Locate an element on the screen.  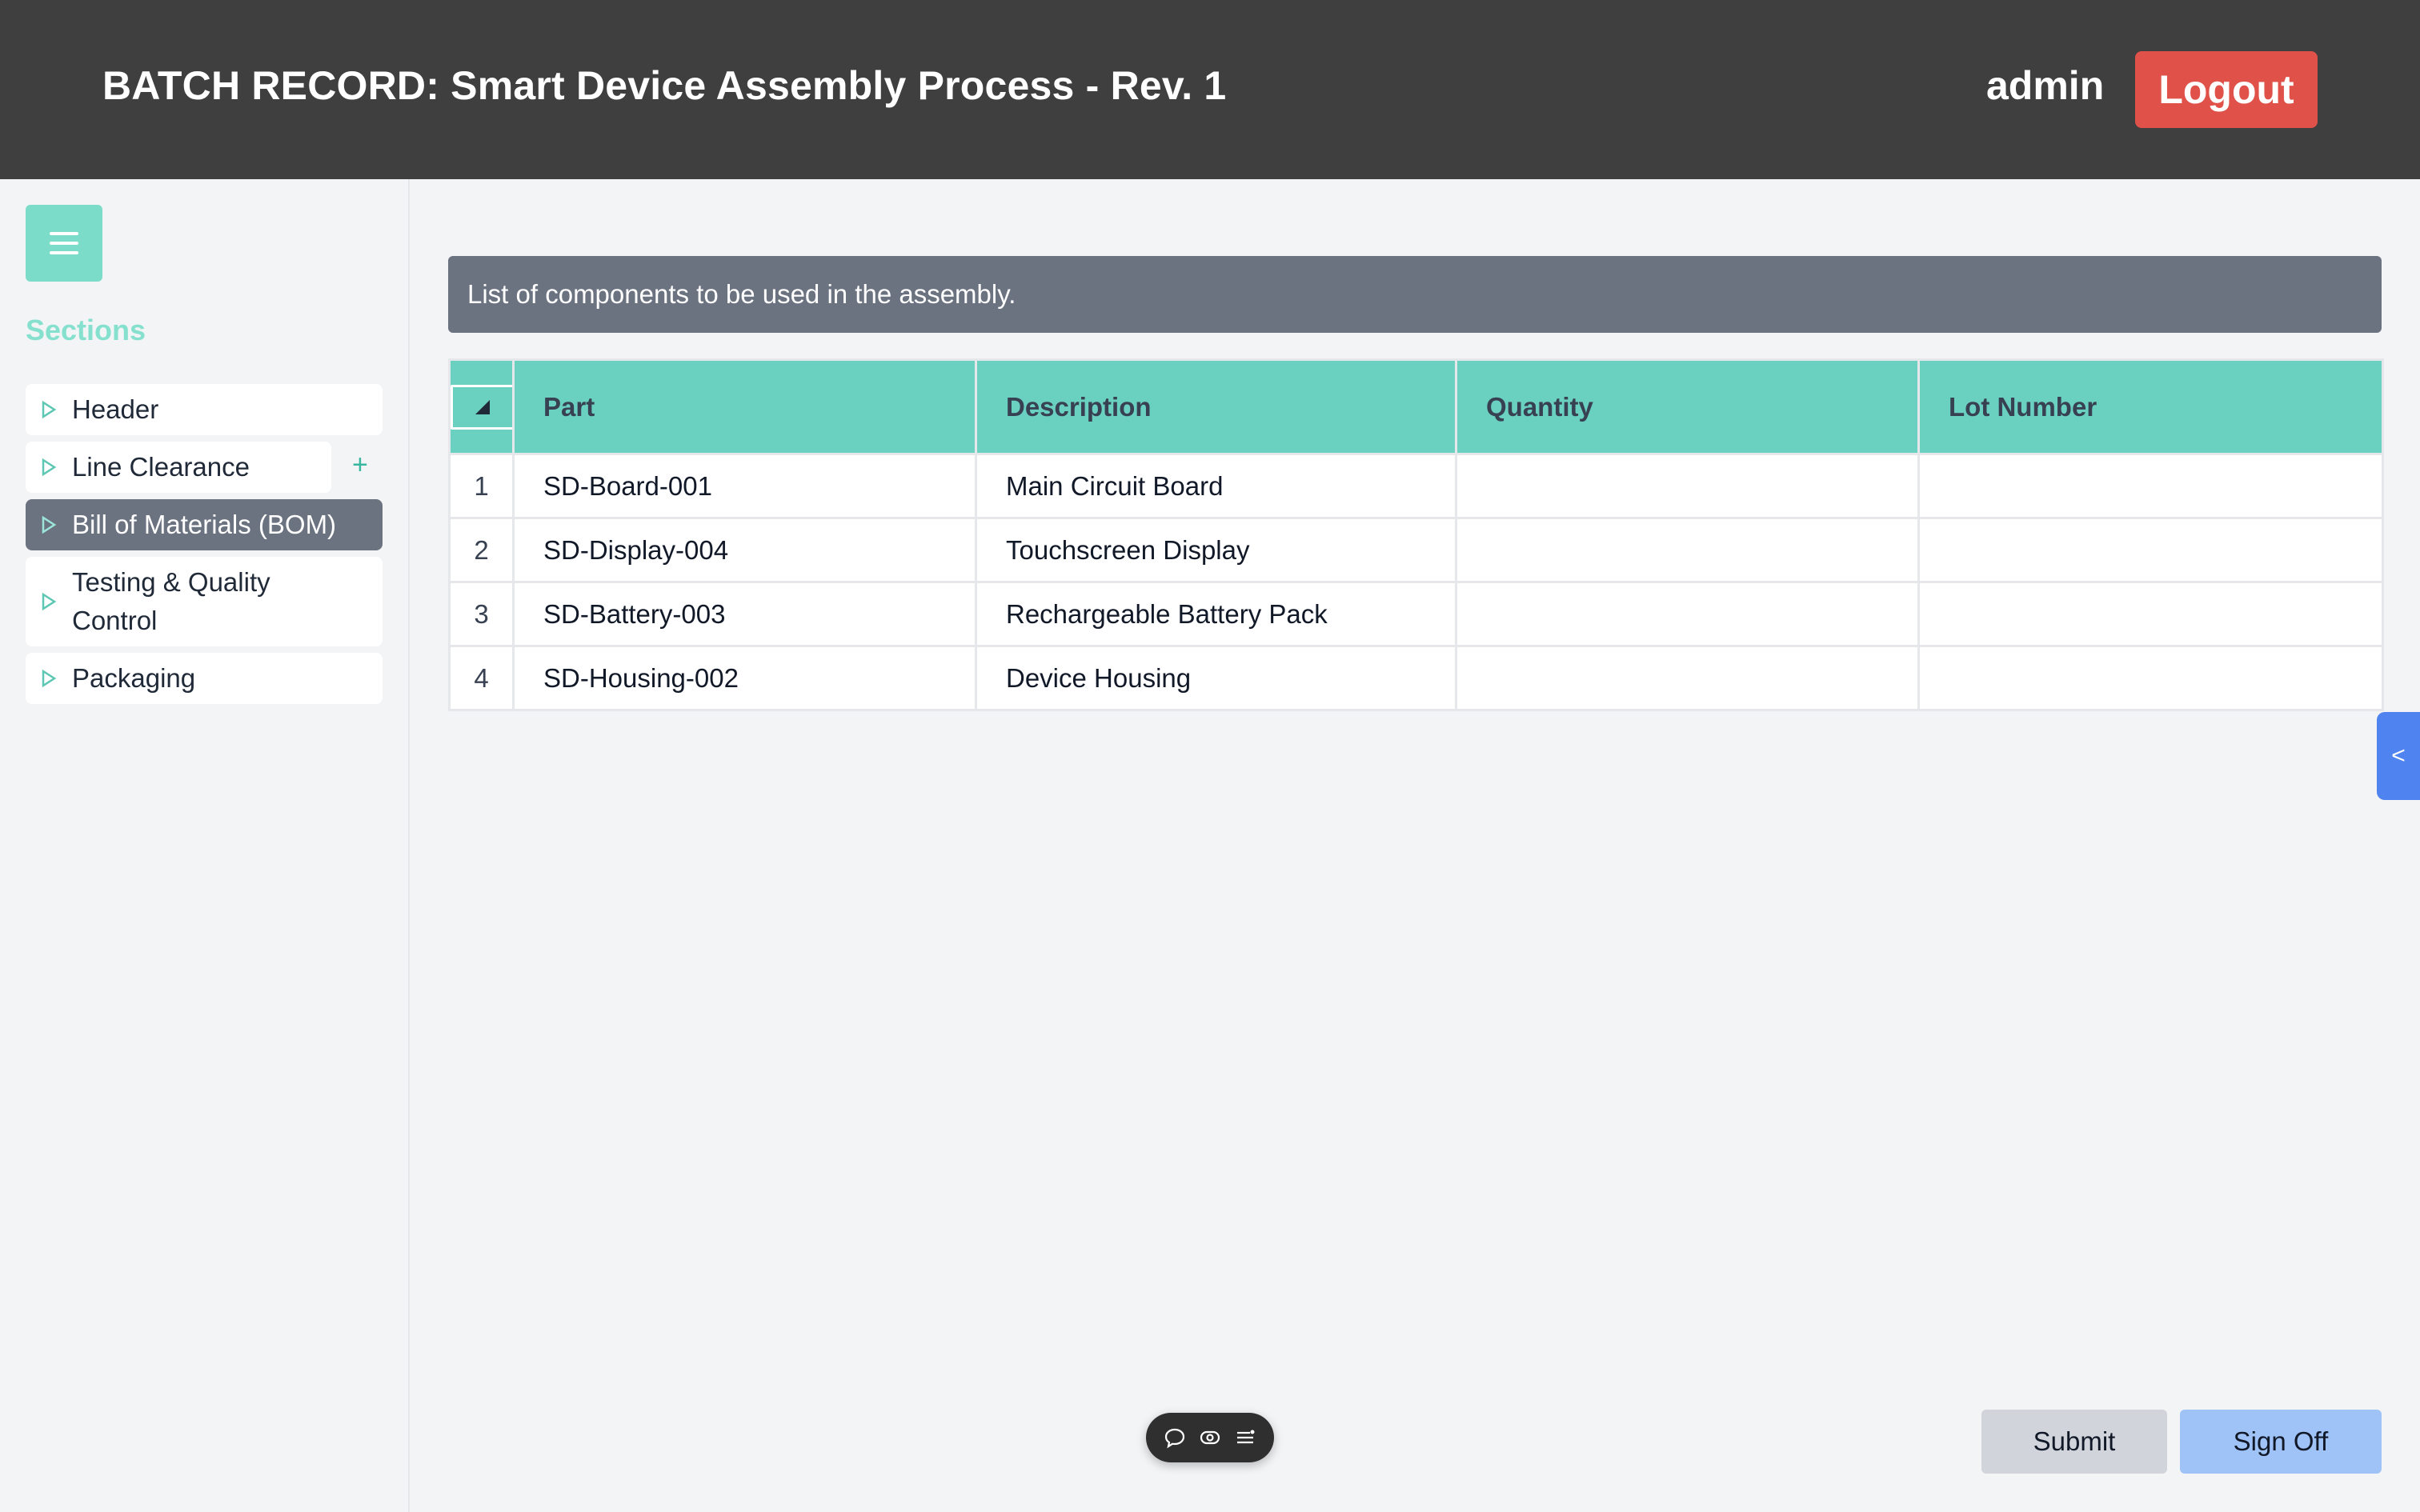
cell-description: Touchscreen Display is located at coordinates (1216, 550).